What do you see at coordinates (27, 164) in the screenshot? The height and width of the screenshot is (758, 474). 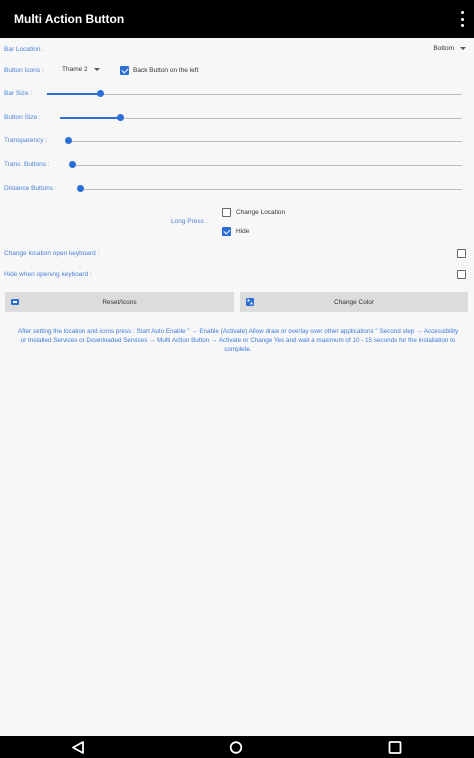 I see `trans-buttons-label: Trans. Buttons :` at bounding box center [27, 164].